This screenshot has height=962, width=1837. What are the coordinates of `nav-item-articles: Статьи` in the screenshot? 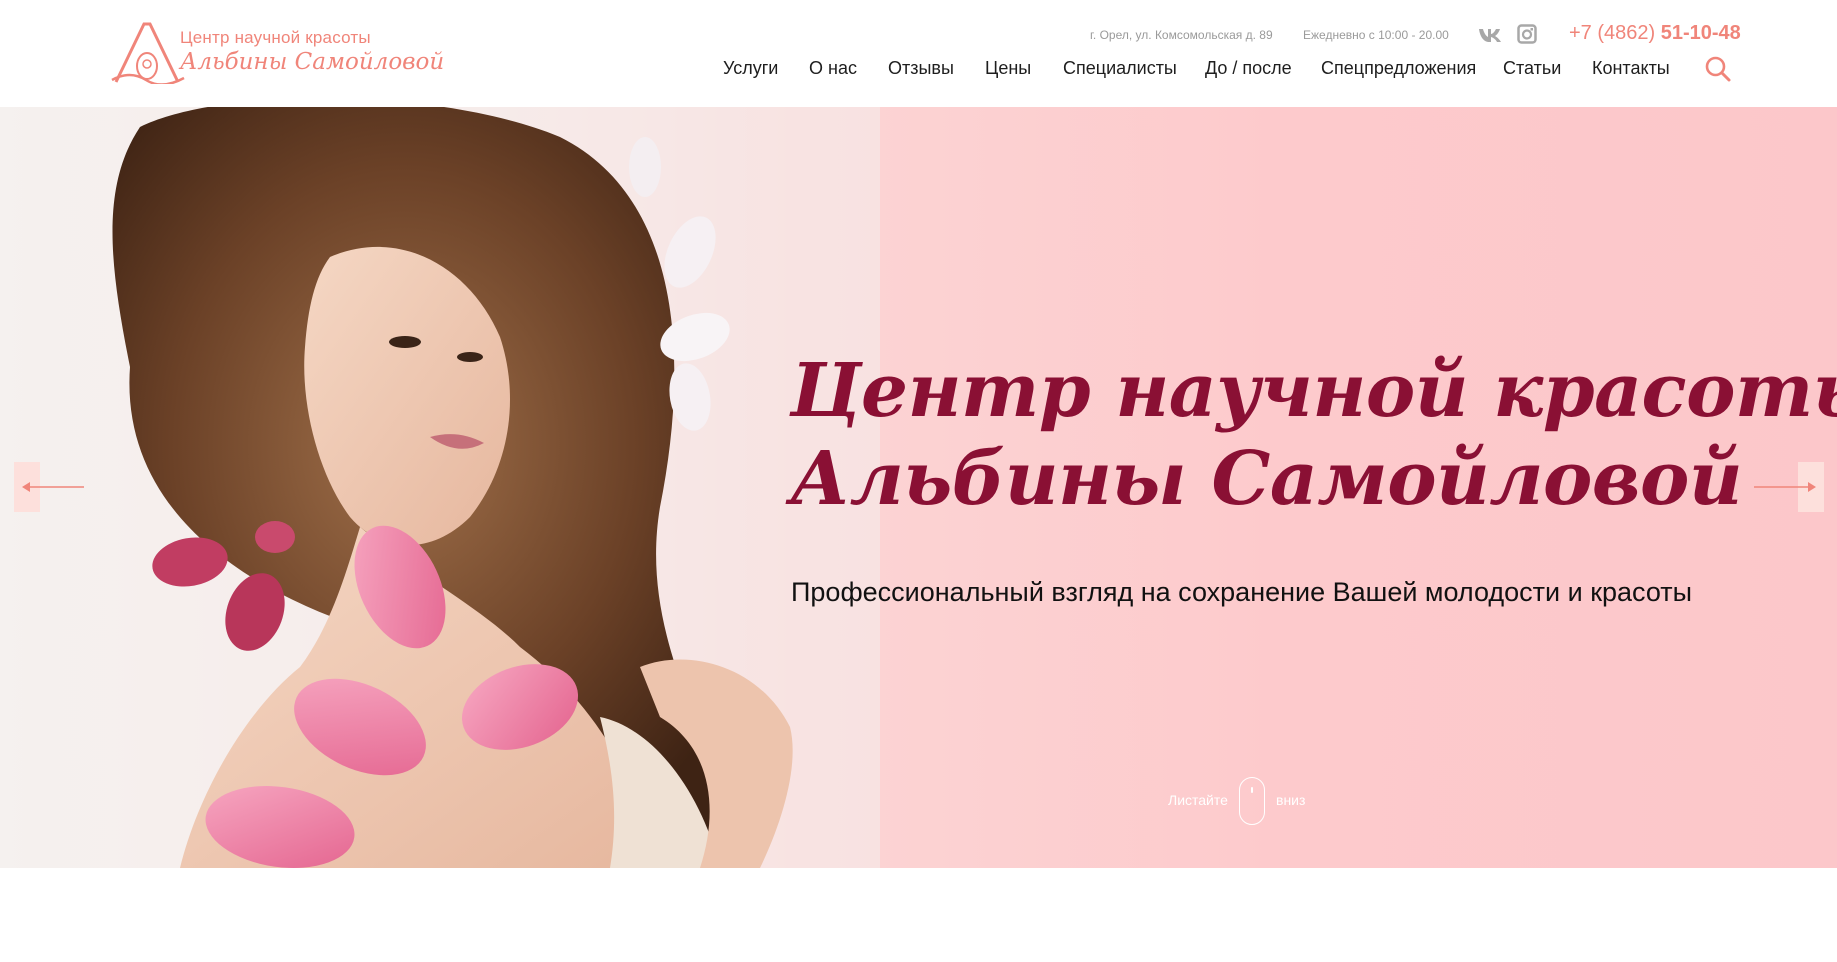 It's located at (1532, 68).